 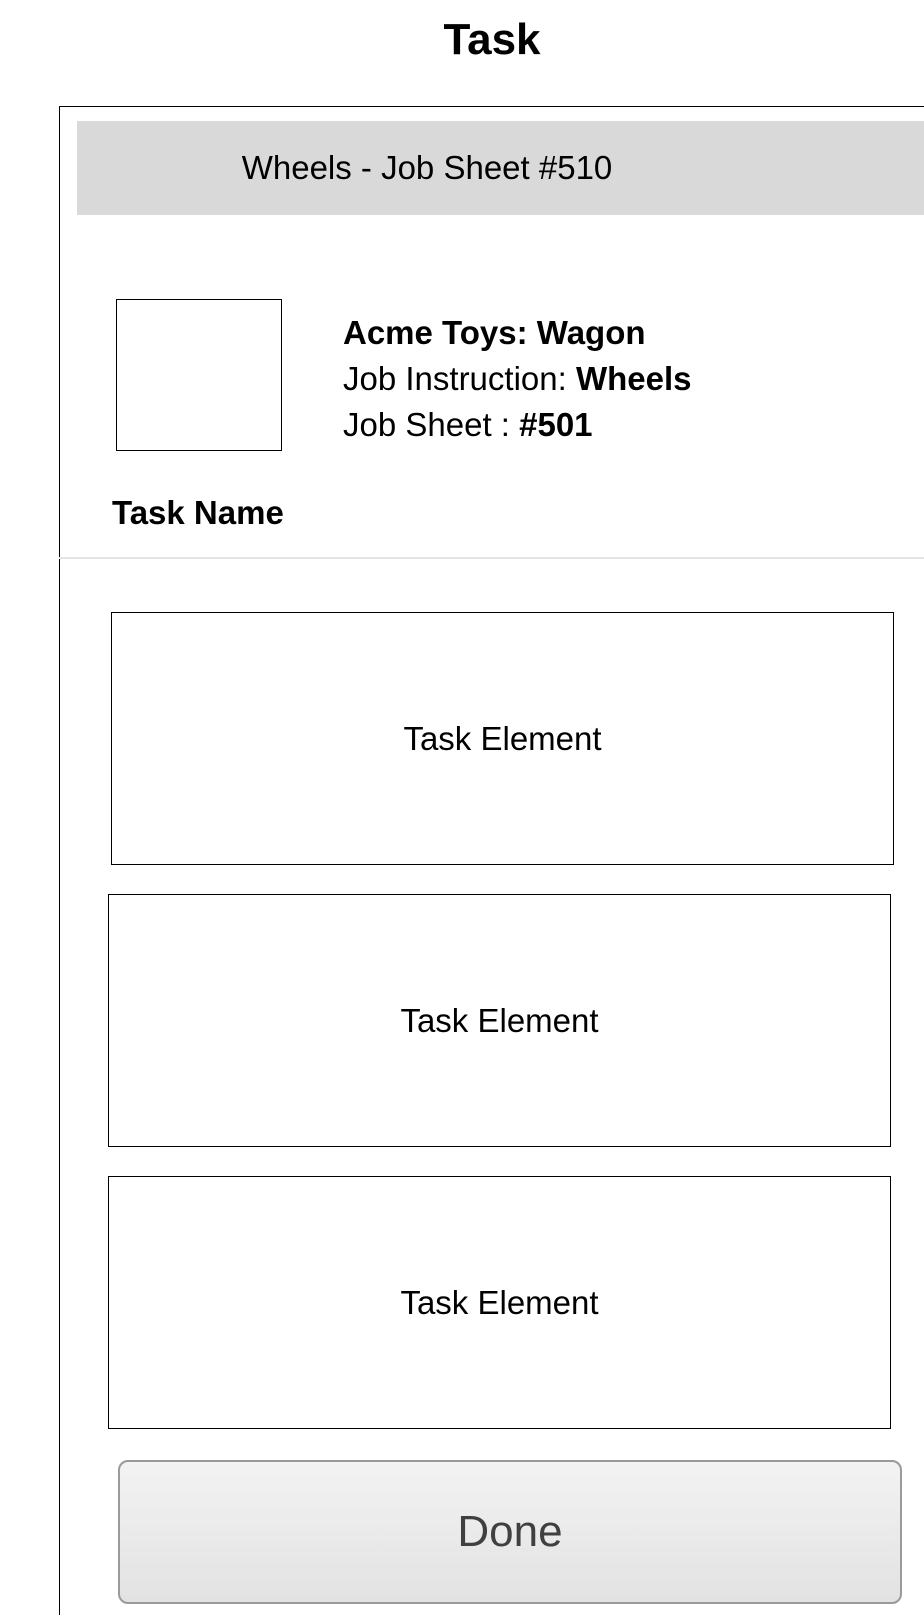 I want to click on task-element-2: Task Element, so click(x=499, y=1020).